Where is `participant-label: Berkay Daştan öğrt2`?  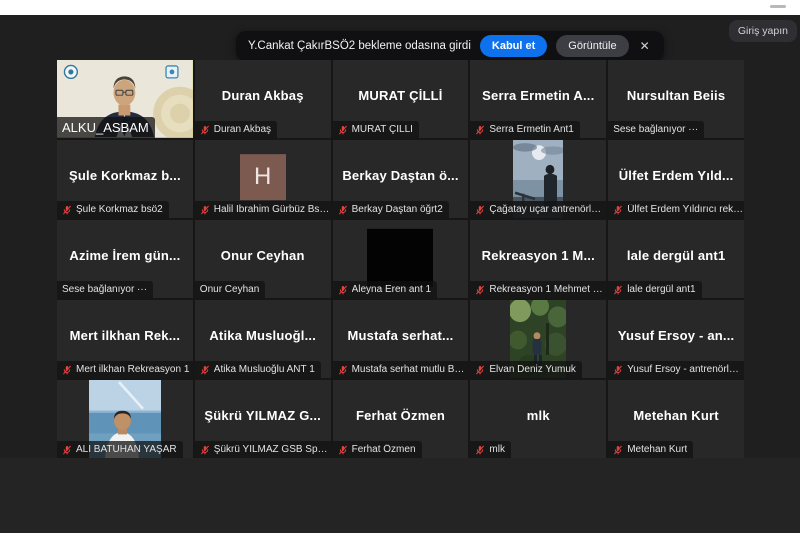 participant-label: Berkay Daştan öğrt2 is located at coordinates (390, 209).